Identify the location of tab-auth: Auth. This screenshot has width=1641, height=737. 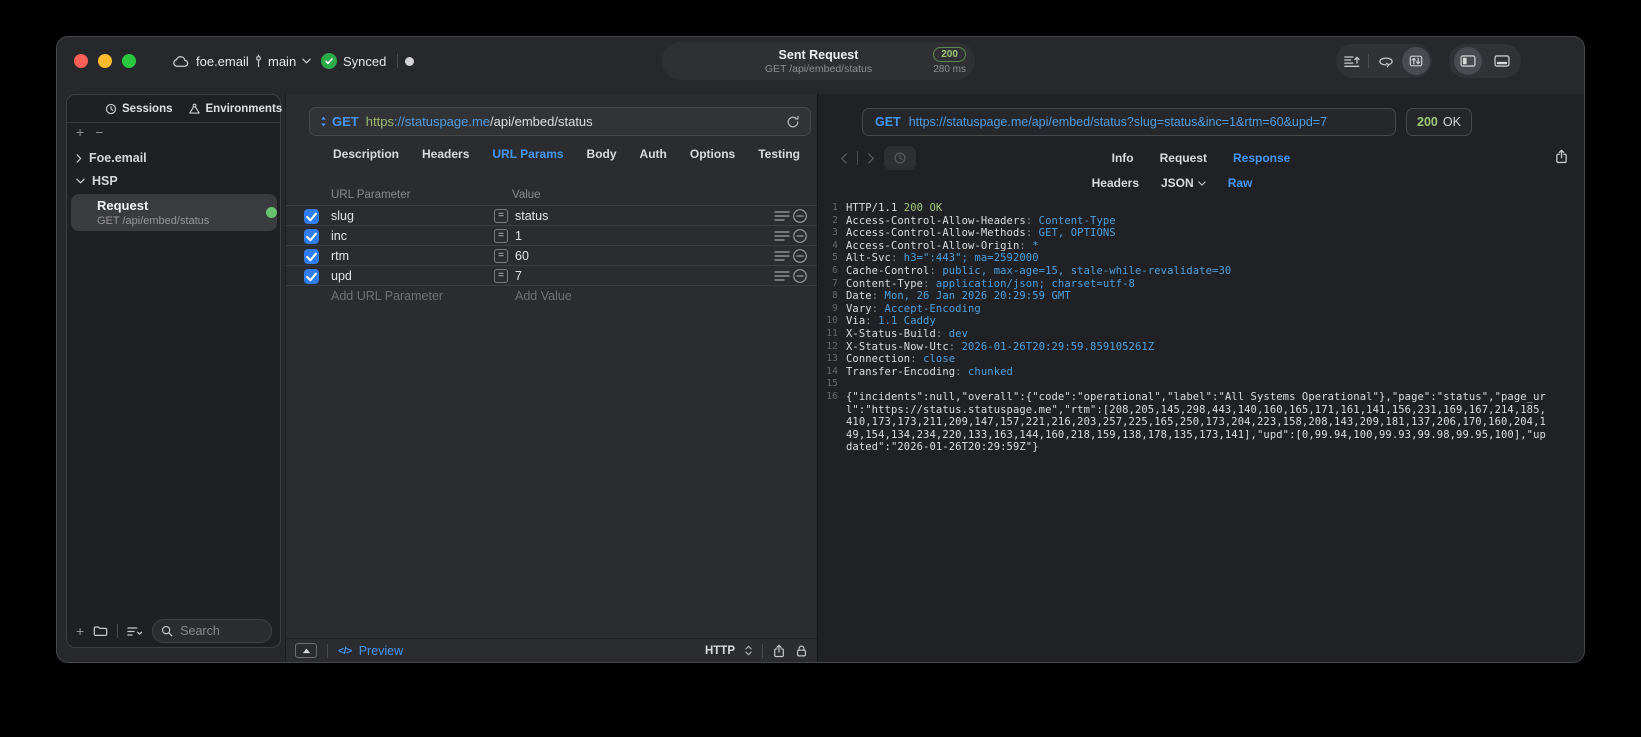
(653, 154).